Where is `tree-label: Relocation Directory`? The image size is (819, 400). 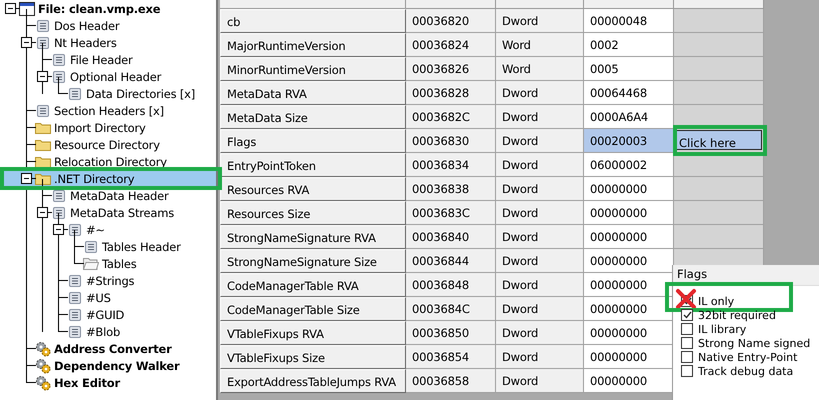
tree-label: Relocation Directory is located at coordinates (110, 162).